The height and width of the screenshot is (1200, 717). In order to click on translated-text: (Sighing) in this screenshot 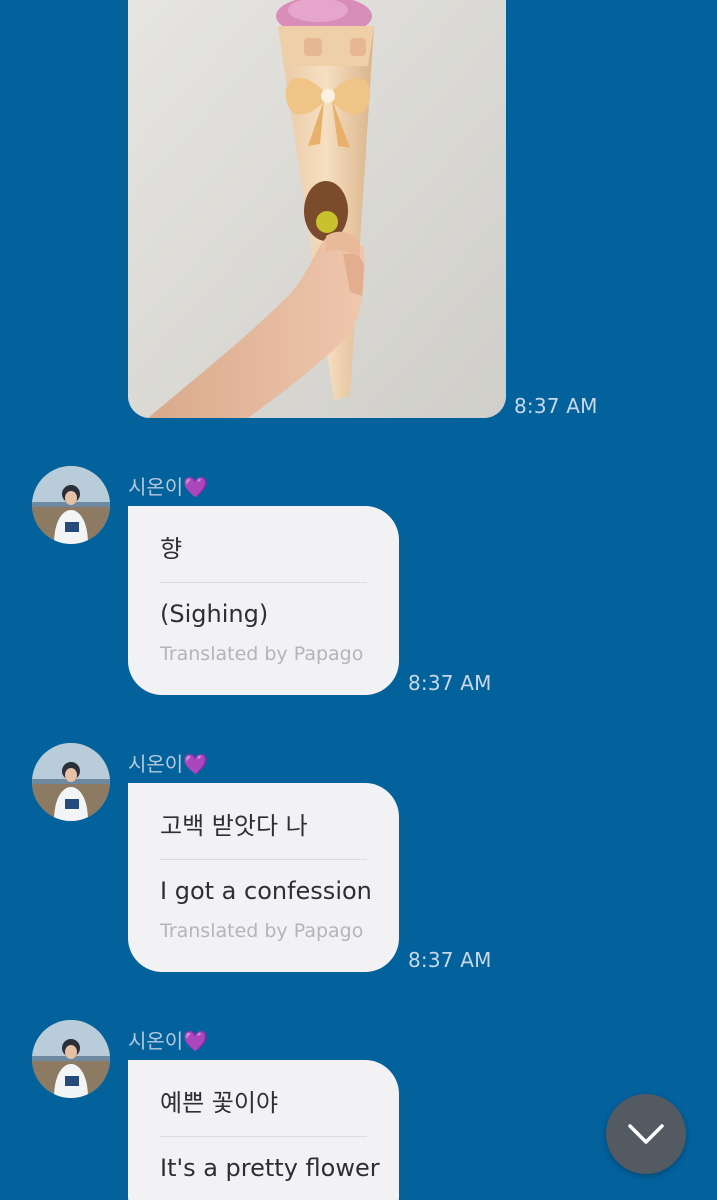, I will do `click(214, 614)`.